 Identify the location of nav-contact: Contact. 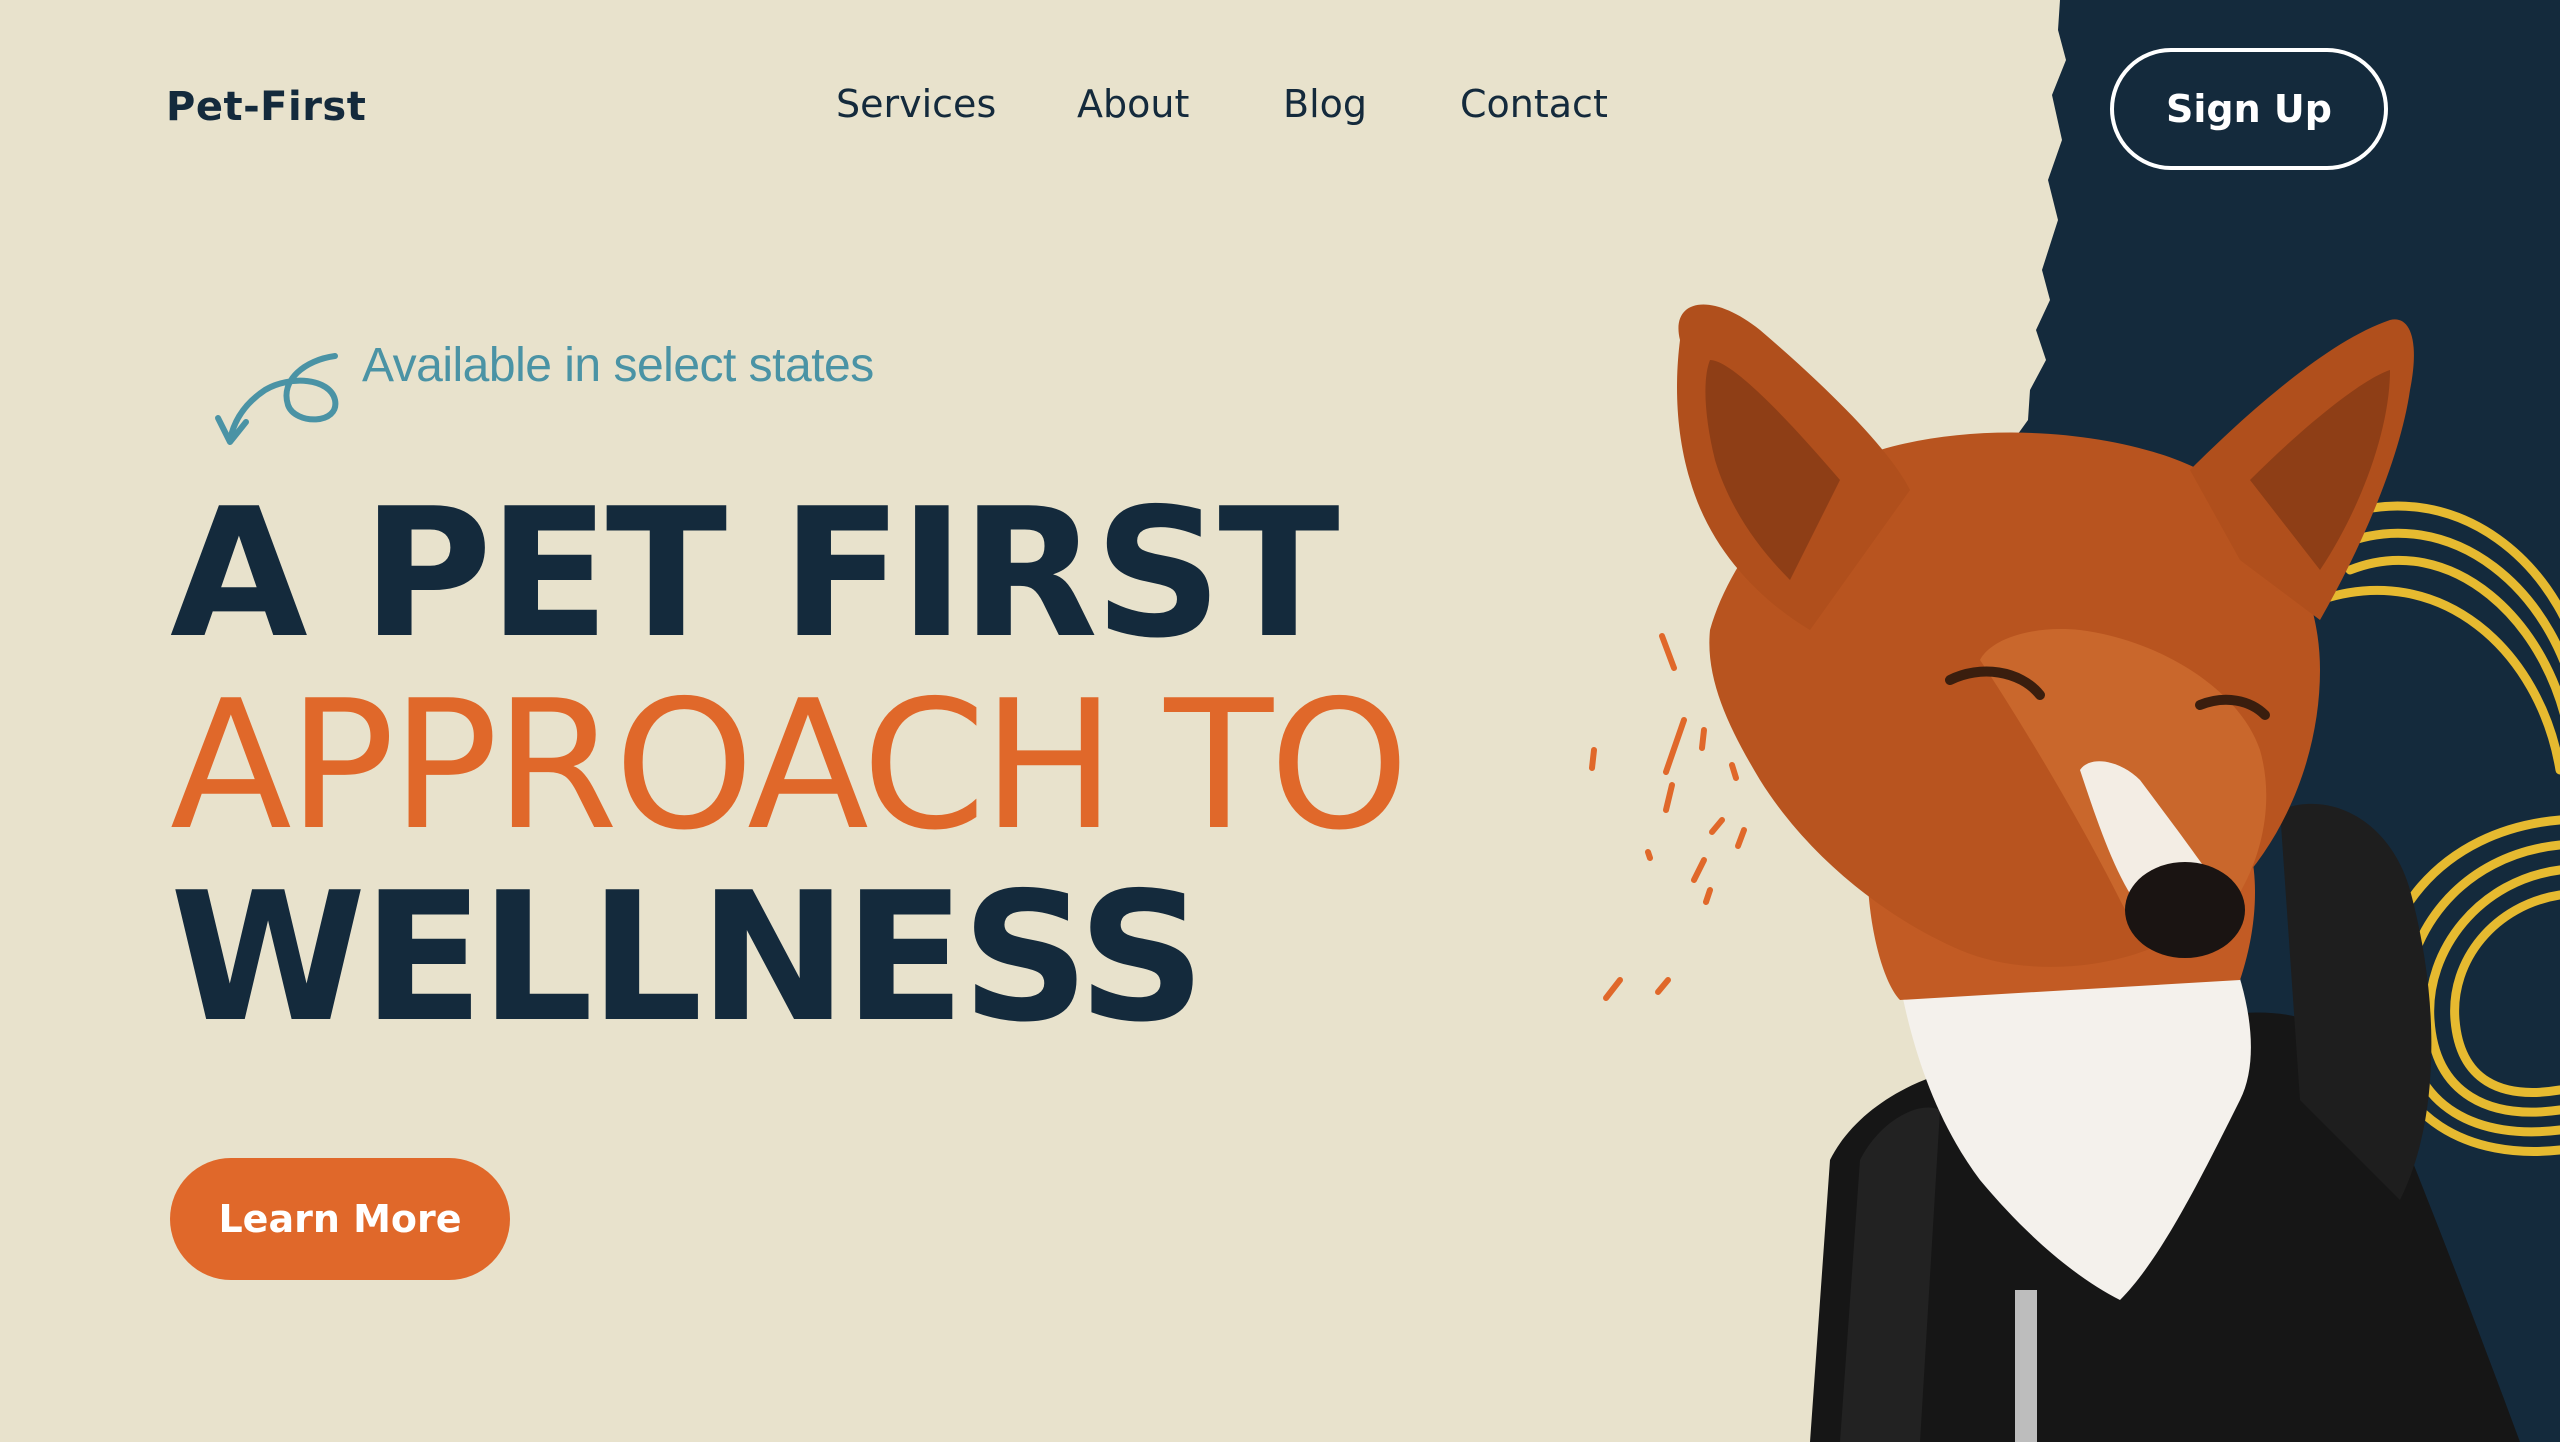
(1534, 104).